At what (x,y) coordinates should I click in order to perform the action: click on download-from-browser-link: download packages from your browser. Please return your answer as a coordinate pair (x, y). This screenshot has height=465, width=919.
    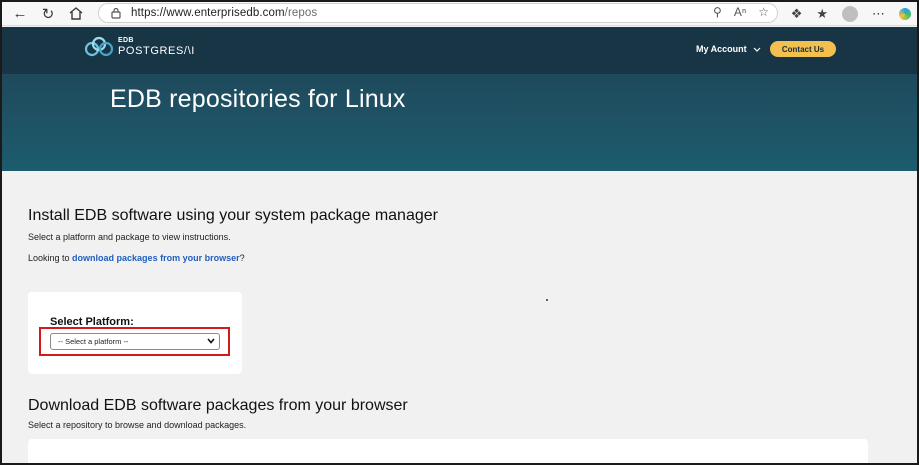
    Looking at the image, I should click on (156, 258).